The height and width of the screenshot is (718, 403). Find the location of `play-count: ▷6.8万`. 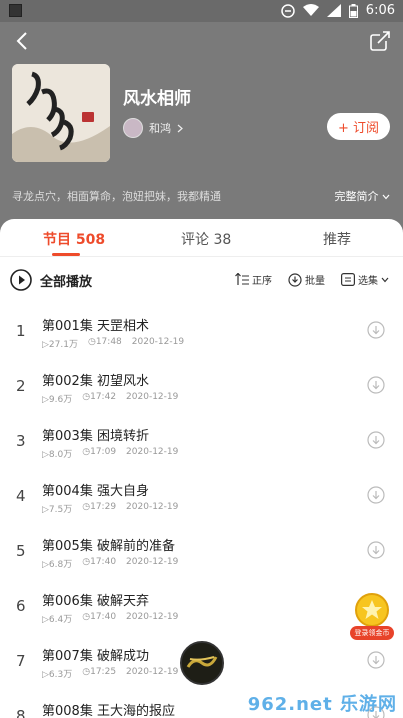

play-count: ▷6.8万 is located at coordinates (57, 563).